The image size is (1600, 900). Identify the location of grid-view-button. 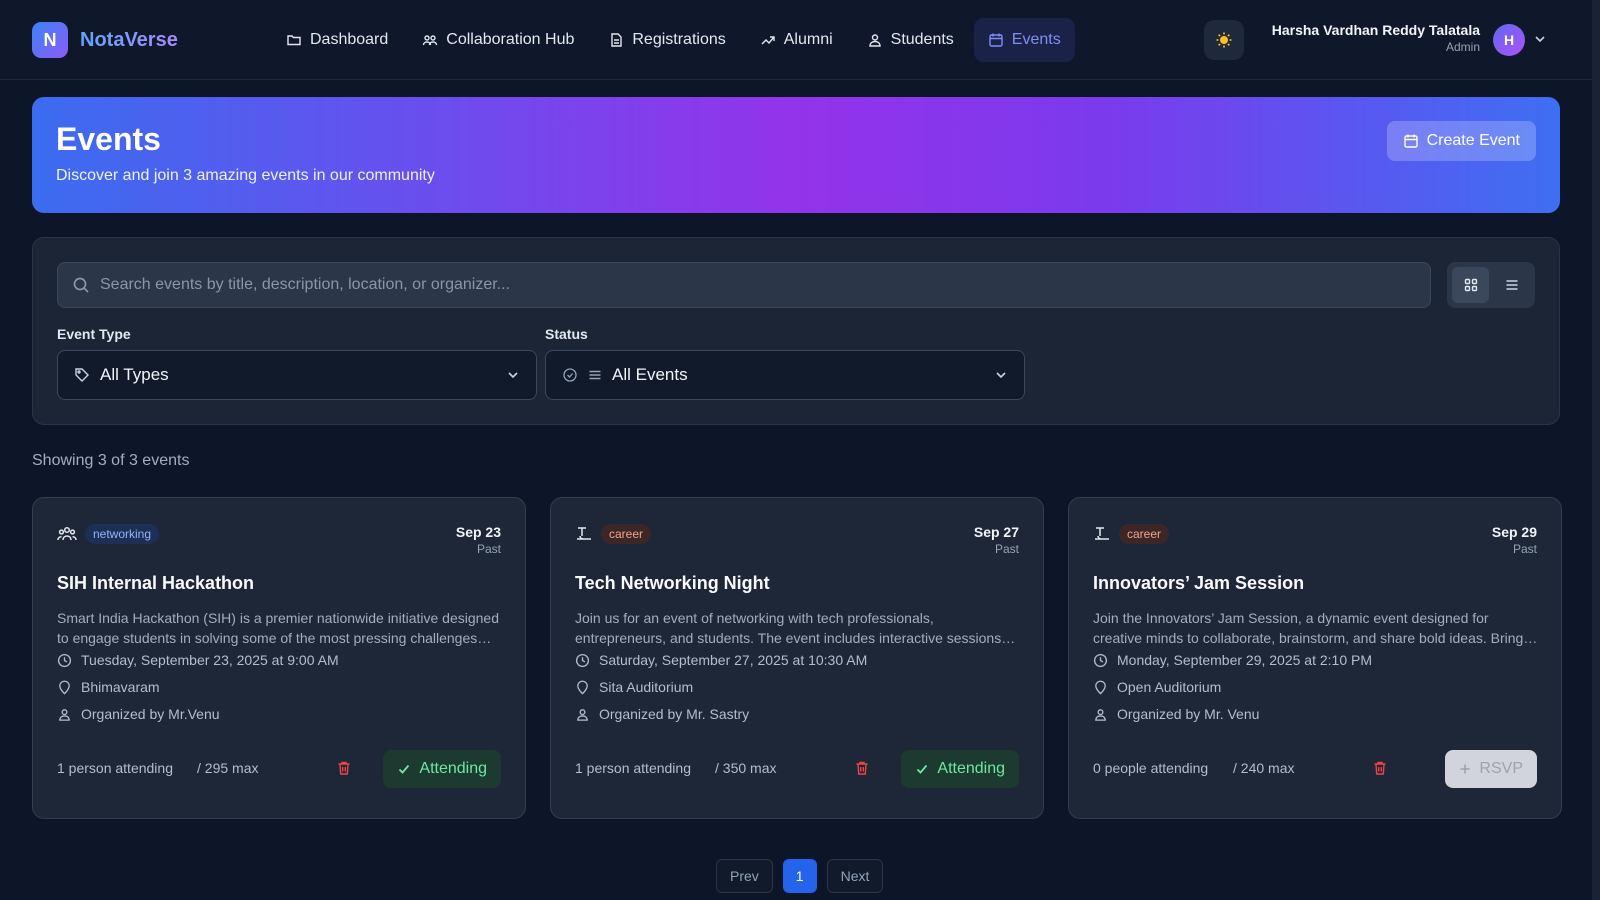
(1470, 285).